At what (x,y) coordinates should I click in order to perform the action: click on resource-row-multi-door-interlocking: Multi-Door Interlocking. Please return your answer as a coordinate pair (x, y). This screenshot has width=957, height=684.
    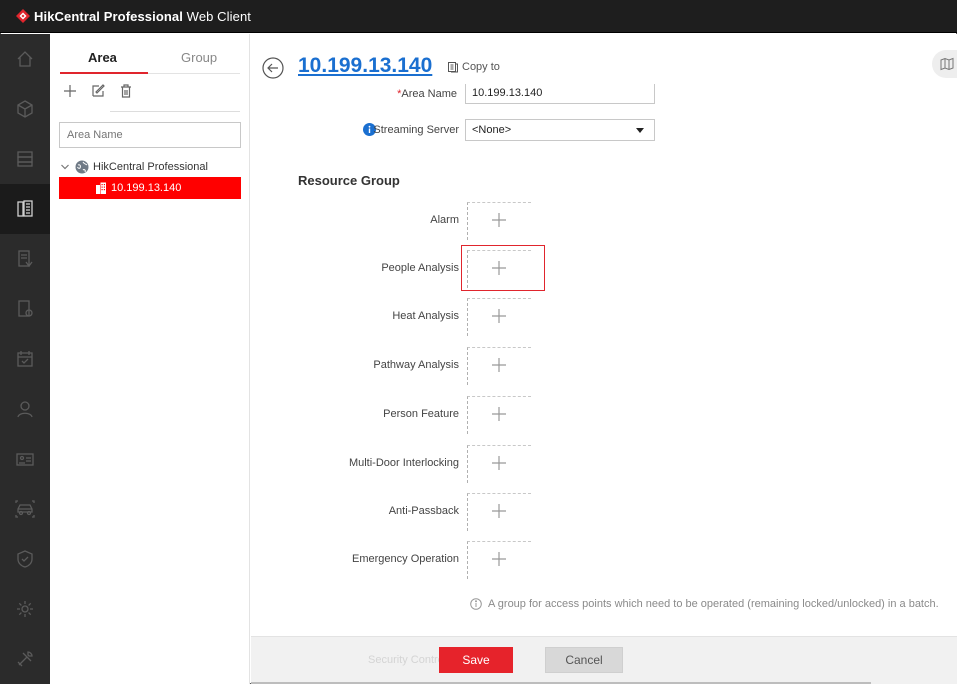
    Looking at the image, I should click on (401, 464).